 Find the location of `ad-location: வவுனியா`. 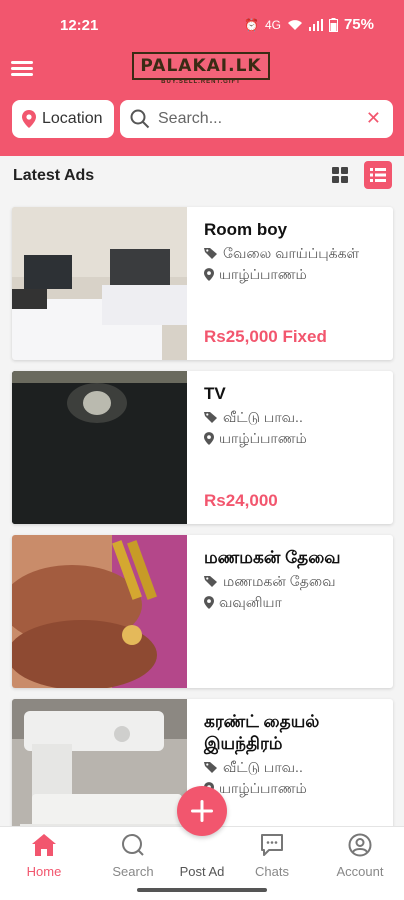

ad-location: வவுனியா is located at coordinates (296, 602).